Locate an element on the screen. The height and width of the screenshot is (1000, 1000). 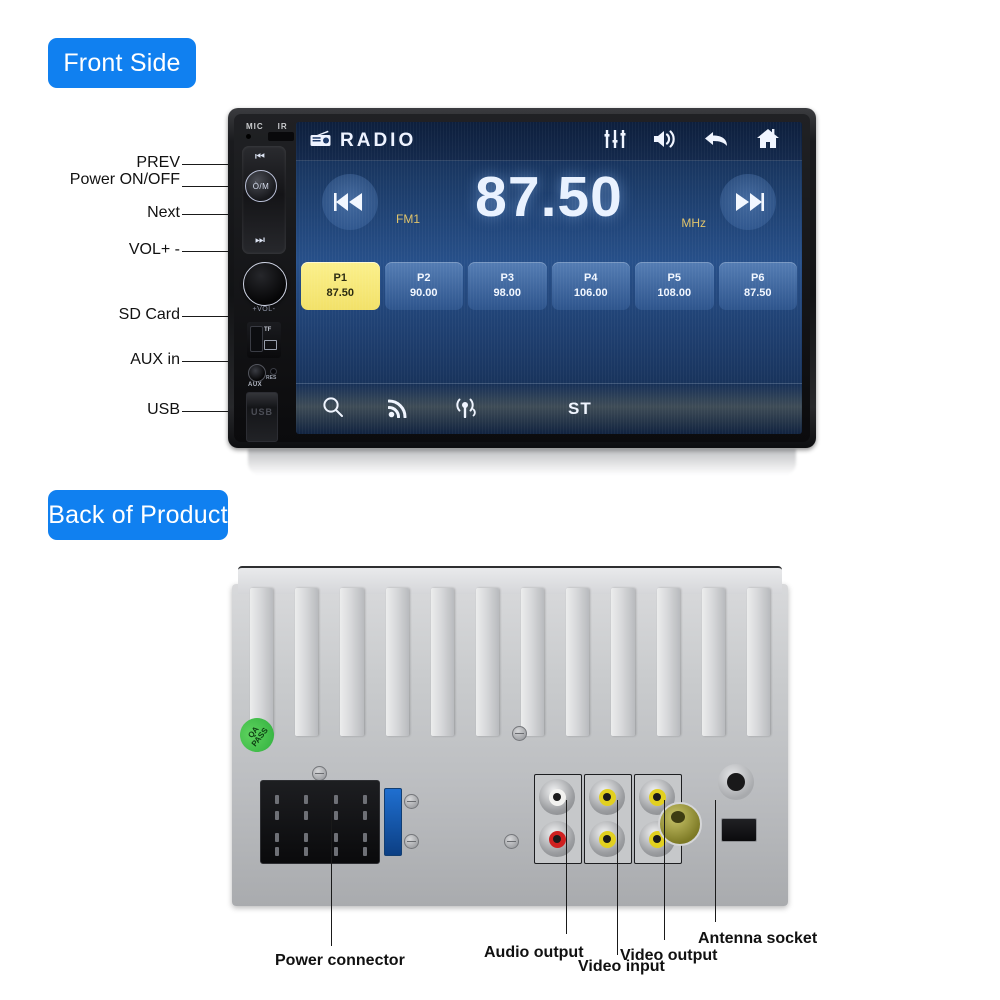
leader-line-usb is located at coordinates (205, 411).